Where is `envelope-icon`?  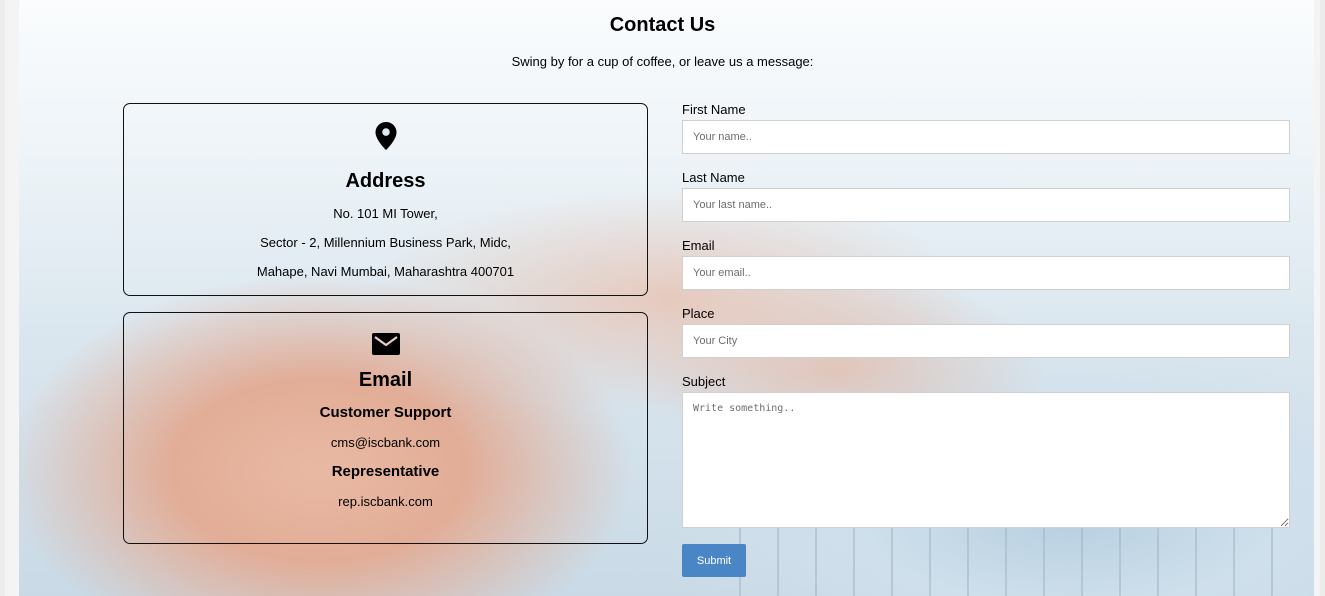
envelope-icon is located at coordinates (385, 344).